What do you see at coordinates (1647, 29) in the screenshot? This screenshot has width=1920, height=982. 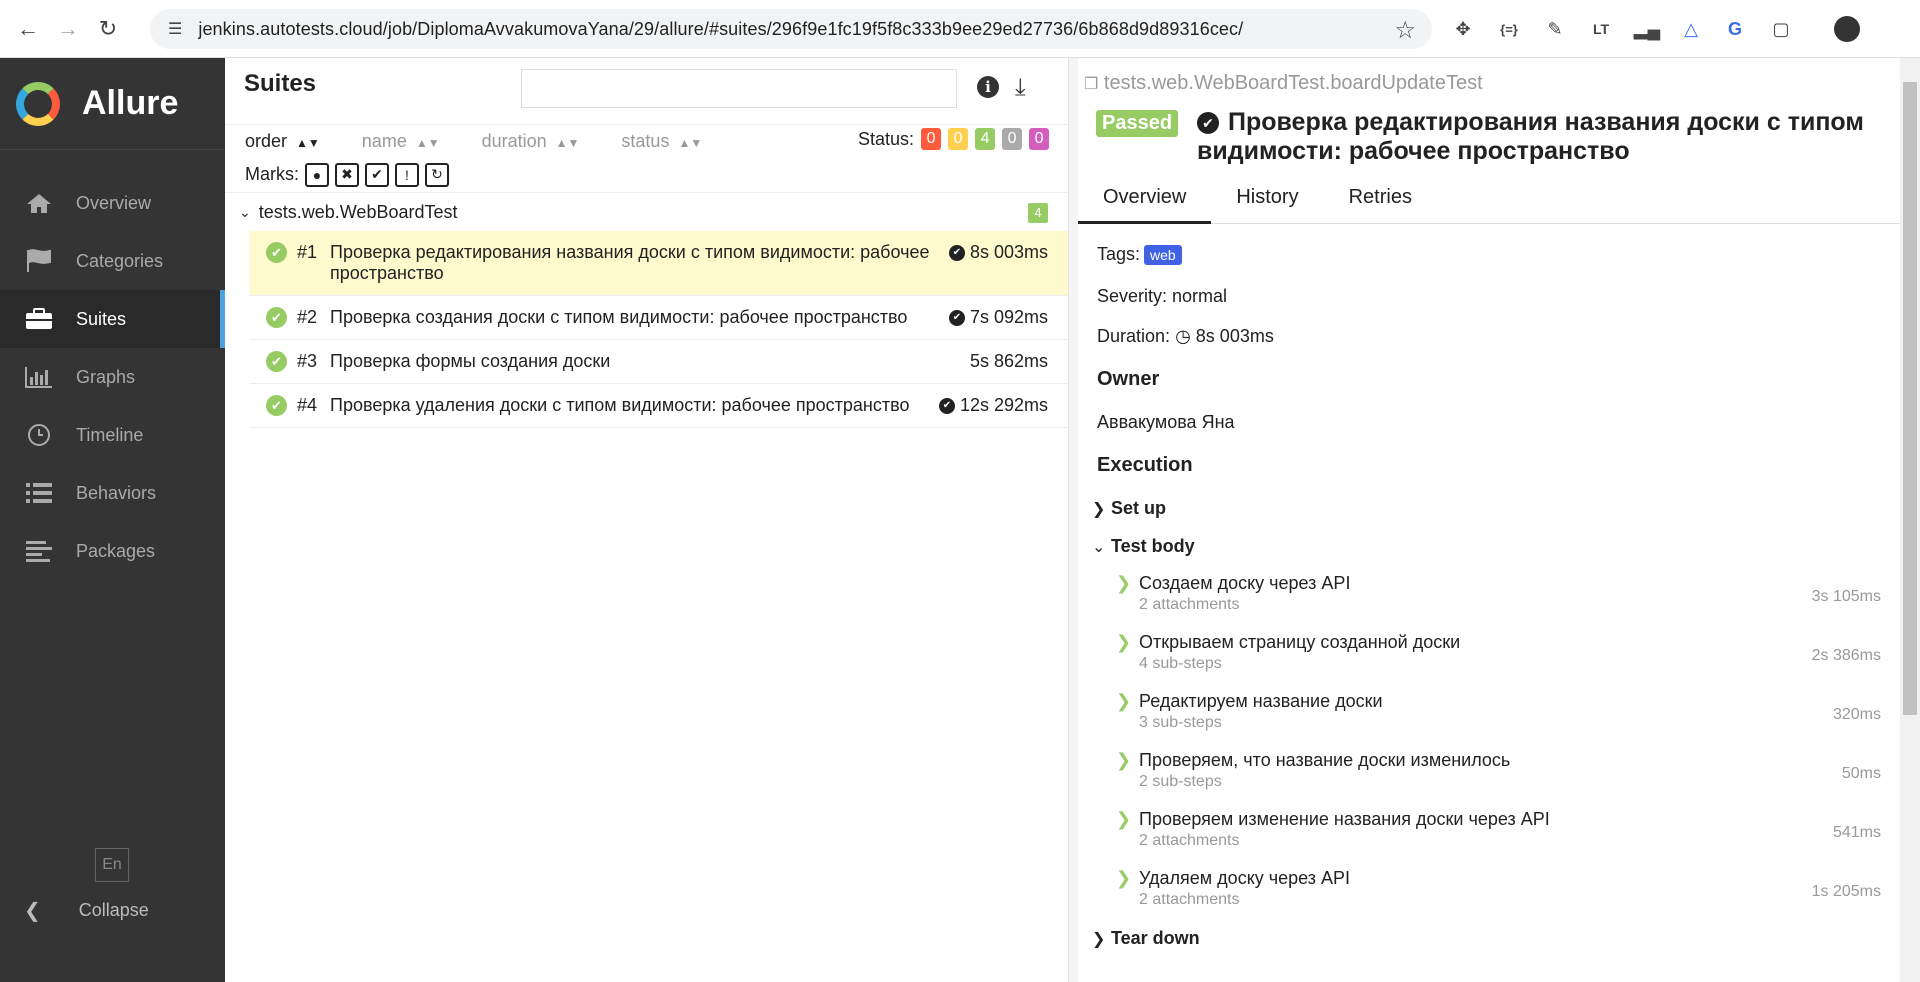 I see `signal-extension-icon: ▂▄` at bounding box center [1647, 29].